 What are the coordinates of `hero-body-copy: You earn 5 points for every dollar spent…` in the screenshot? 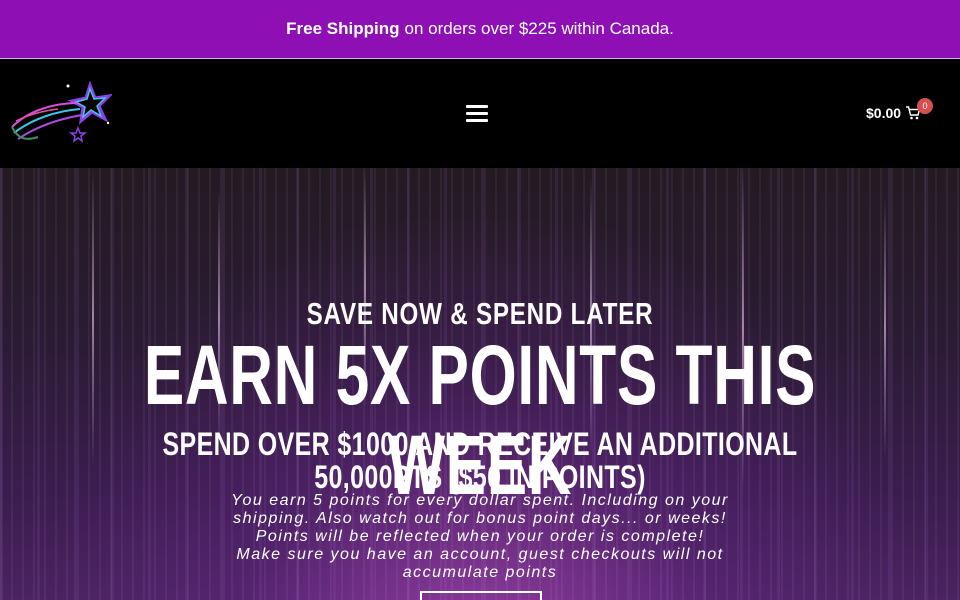 It's located at (480, 537).